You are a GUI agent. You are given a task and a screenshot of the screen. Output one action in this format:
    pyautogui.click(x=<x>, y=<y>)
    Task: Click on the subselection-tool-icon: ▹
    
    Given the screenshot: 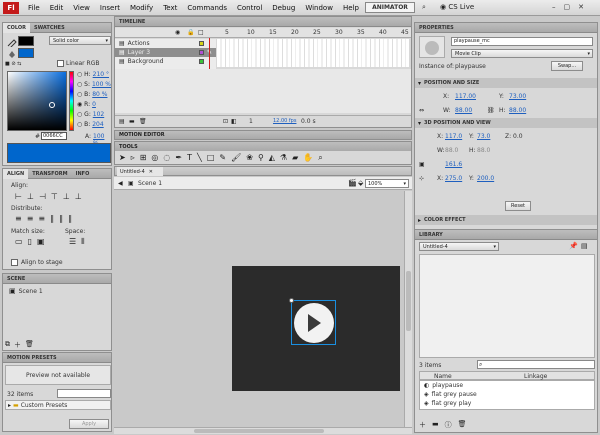 What is the action you would take?
    pyautogui.click(x=133, y=157)
    